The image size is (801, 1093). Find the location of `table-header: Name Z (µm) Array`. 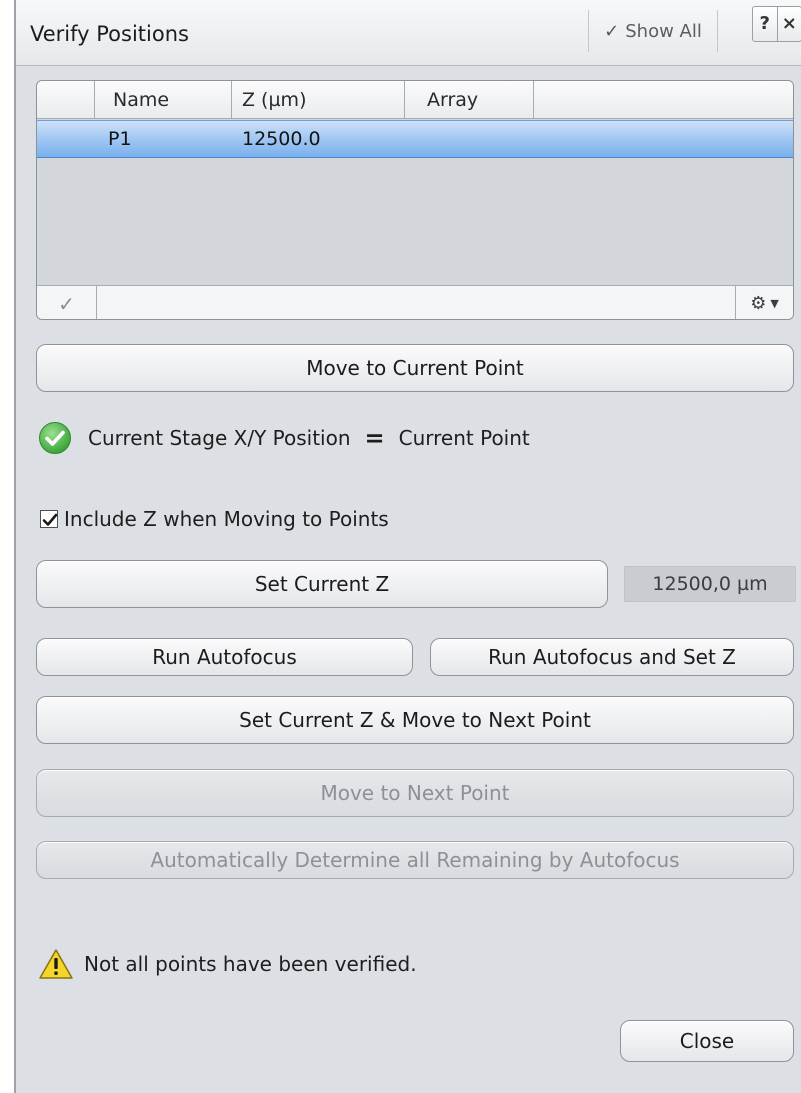

table-header: Name Z (µm) Array is located at coordinates (415, 100).